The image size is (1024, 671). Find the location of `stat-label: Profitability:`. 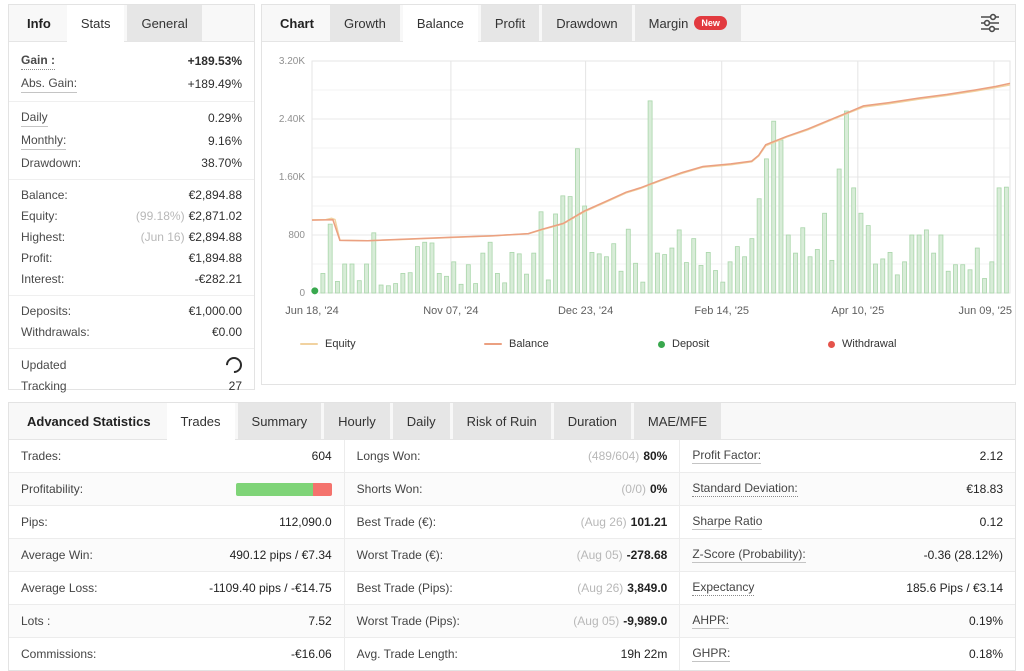

stat-label: Profitability: is located at coordinates (52, 489).